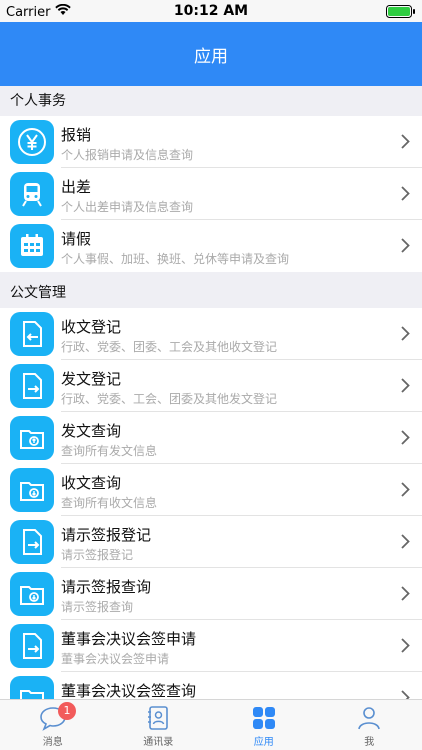 This screenshot has height=750, width=422. I want to click on list-item-leave: 请假 个人事假、加班、换班、兑休等申请及查询, so click(211, 246).